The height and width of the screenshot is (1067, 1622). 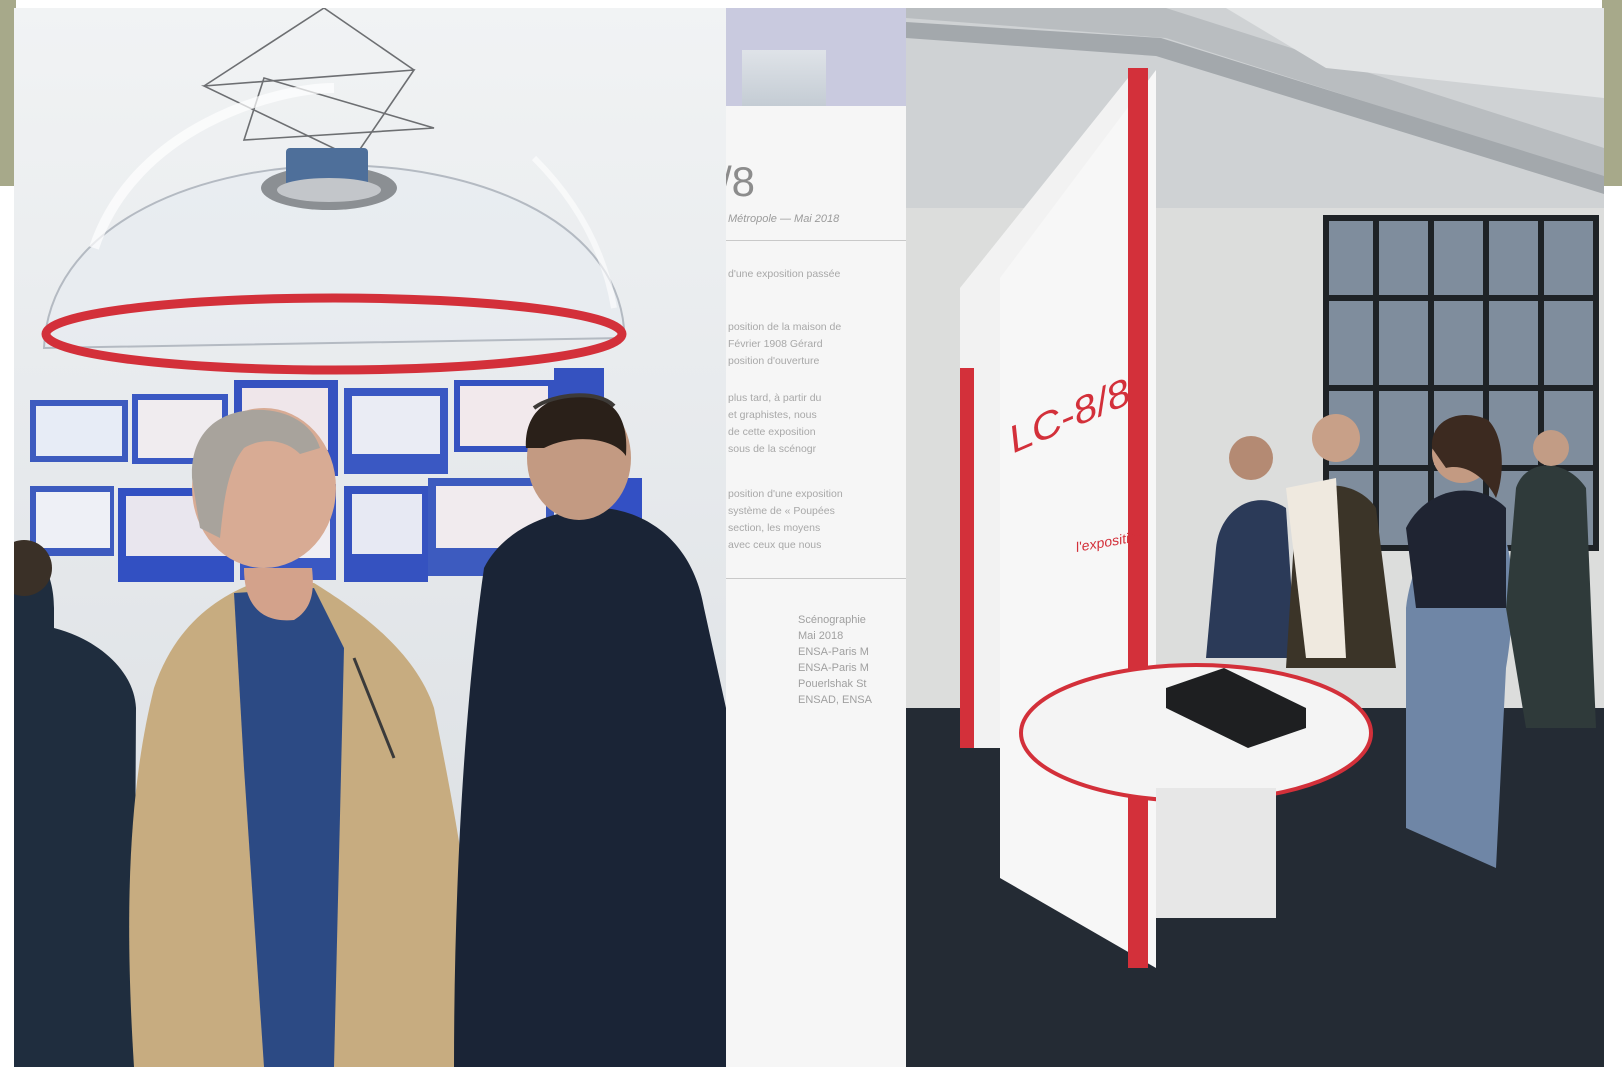 I want to click on document-paragraph-line: avec ceux que nous, so click(x=775, y=545).